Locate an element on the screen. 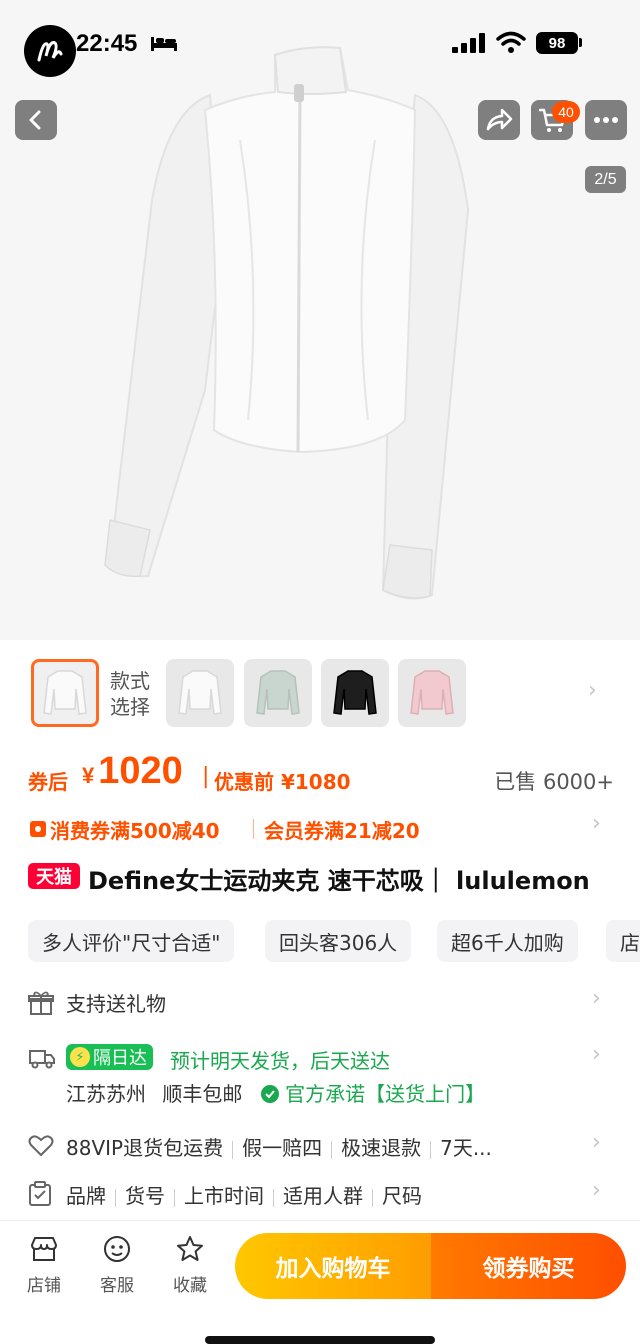  next-day-delivery-badge: ⚡ 隔日达 is located at coordinates (109, 1057).